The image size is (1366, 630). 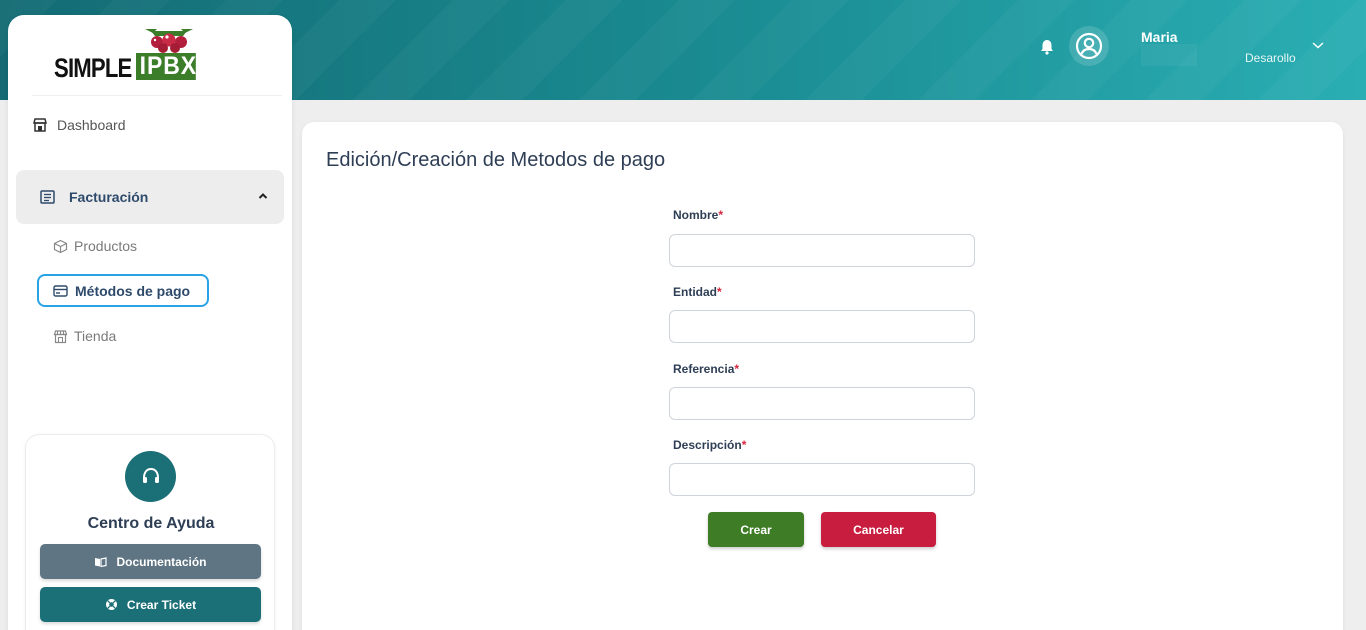 I want to click on chevron-down-icon, so click(x=1318, y=45).